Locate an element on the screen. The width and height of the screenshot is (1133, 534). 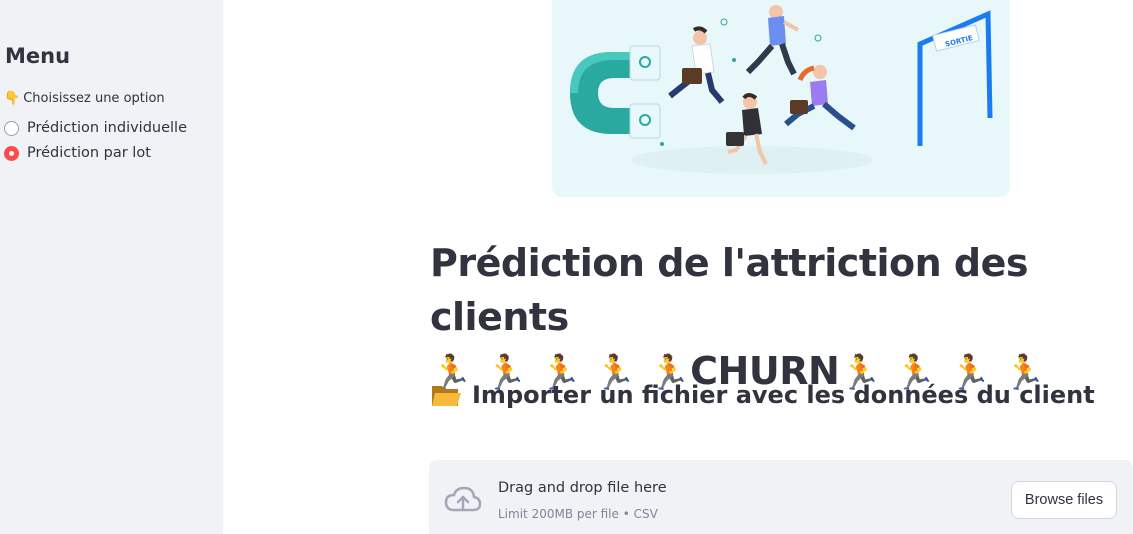
hero-illustration: SORTIE is located at coordinates (781, 98).